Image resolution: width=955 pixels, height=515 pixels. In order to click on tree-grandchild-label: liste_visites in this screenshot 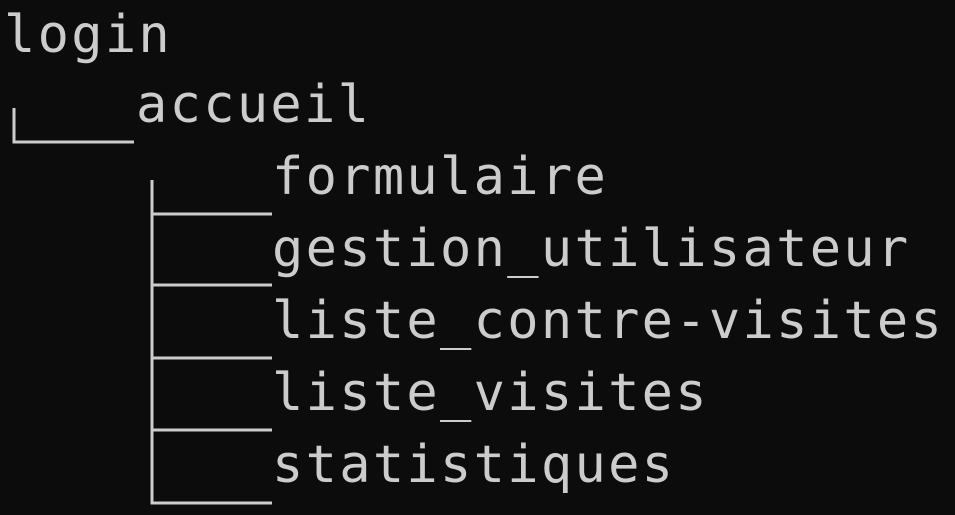, I will do `click(490, 393)`.